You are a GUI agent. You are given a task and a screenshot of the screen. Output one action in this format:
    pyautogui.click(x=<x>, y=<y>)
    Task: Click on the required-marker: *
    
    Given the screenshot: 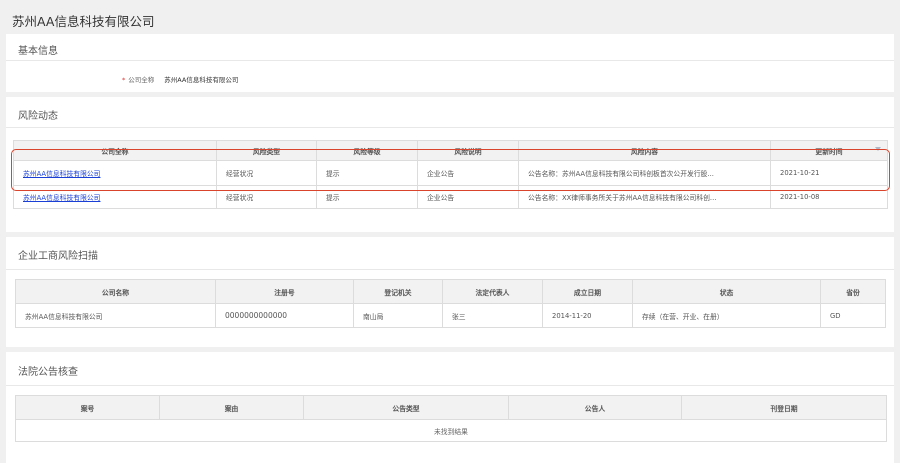 What is the action you would take?
    pyautogui.click(x=124, y=80)
    